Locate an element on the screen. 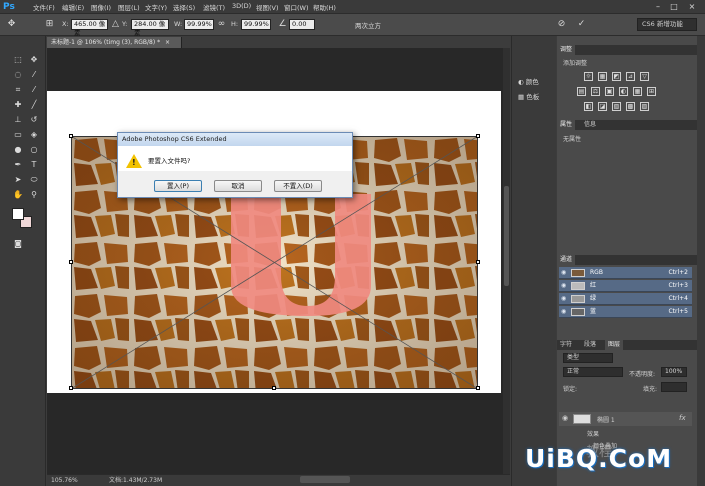 The width and height of the screenshot is (705, 486). close-window-button: × is located at coordinates (692, 7).